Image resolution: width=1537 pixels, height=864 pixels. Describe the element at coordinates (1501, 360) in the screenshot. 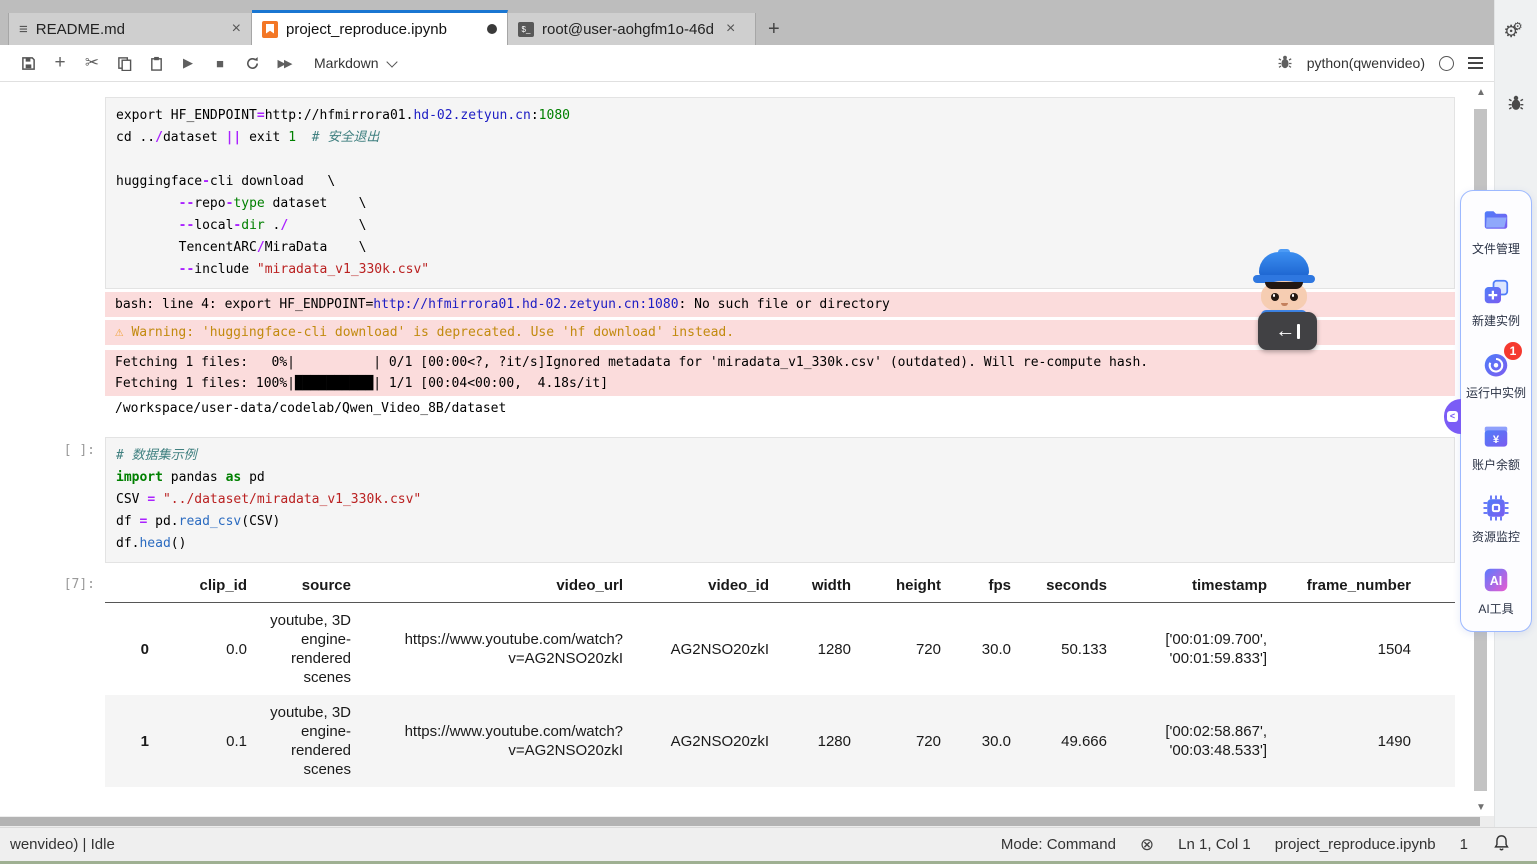

I see `running-instance-icon: 1` at that location.